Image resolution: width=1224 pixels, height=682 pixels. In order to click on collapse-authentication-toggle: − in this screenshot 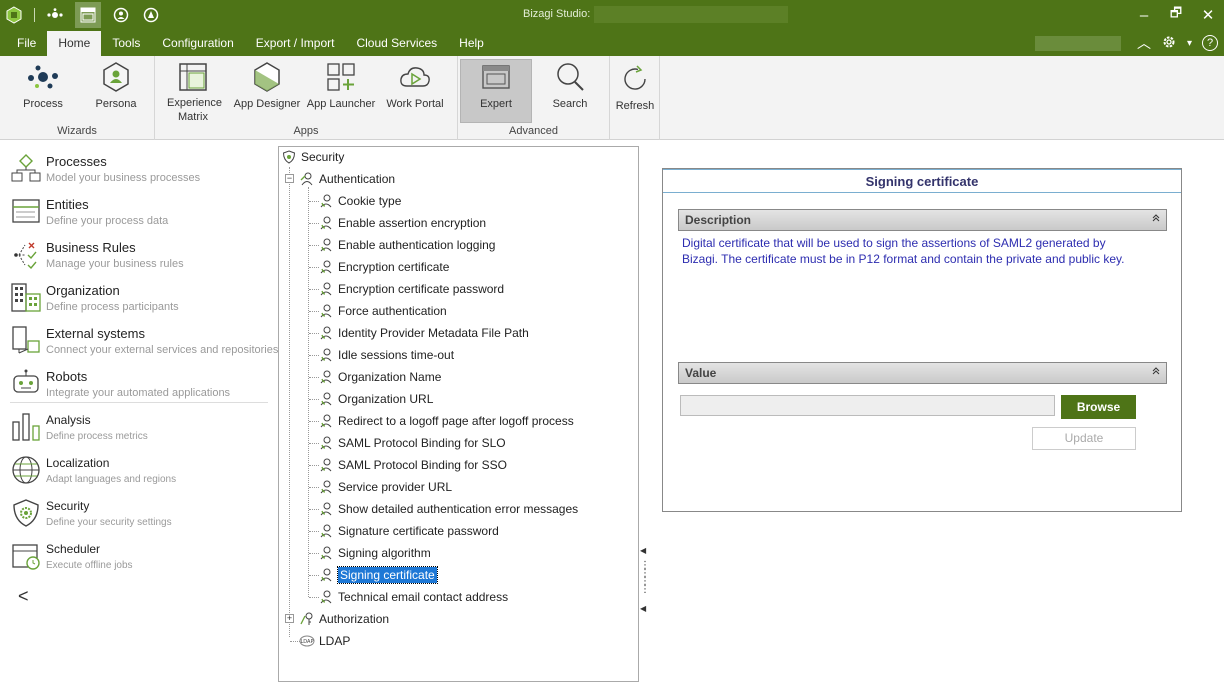, I will do `click(289, 178)`.